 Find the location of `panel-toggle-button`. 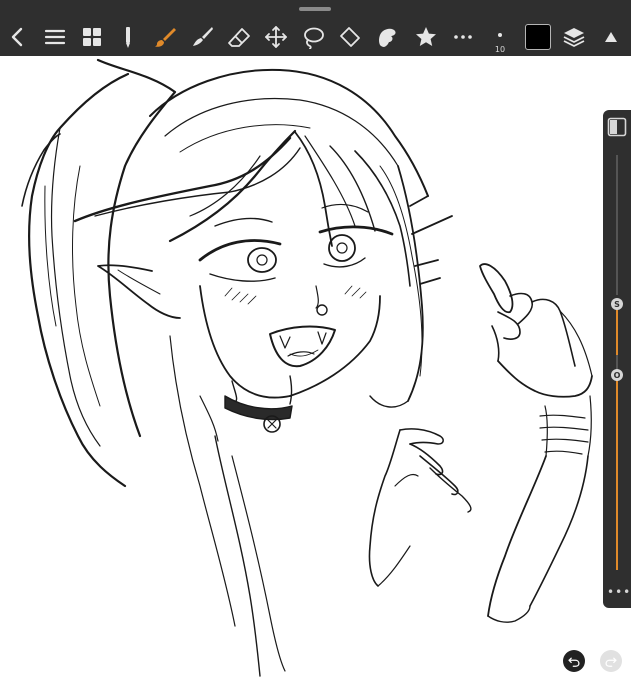

panel-toggle-button is located at coordinates (617, 127).